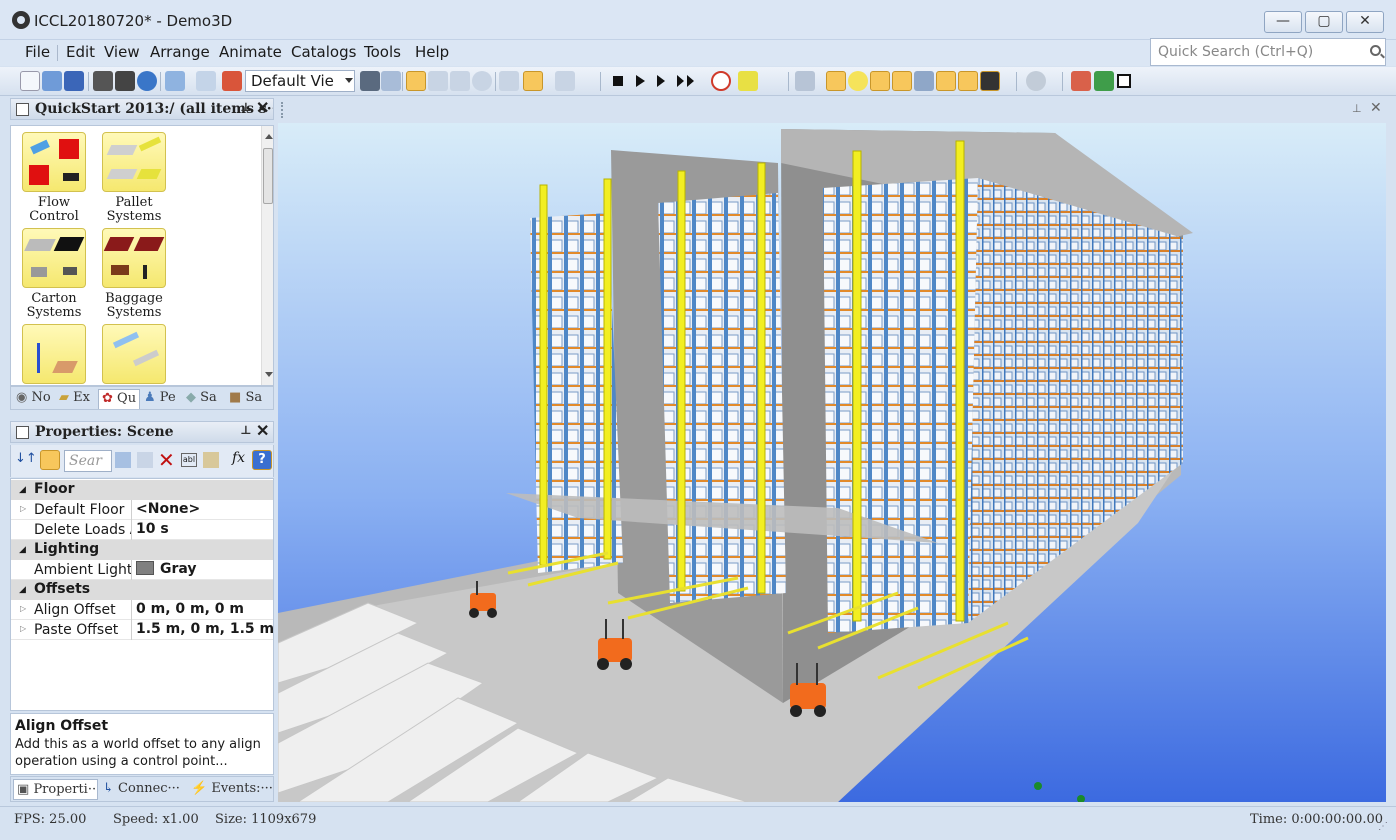 The width and height of the screenshot is (1396, 840). I want to click on measure-icon, so click(460, 81).